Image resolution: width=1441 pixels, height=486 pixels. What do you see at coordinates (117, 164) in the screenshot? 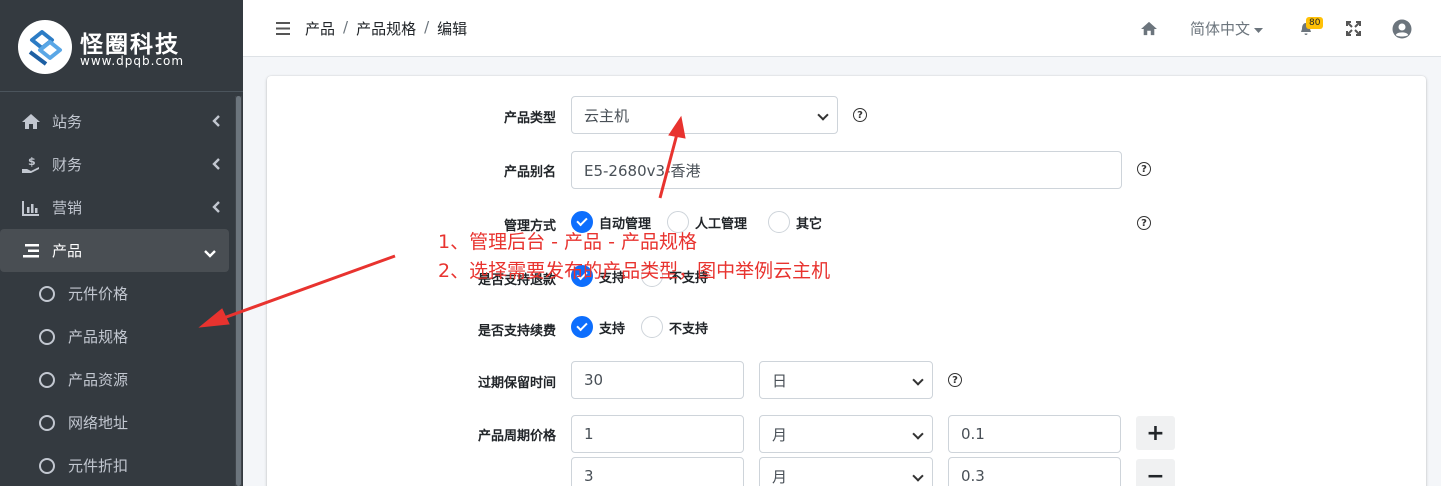
I see `sidebar-item-finance: $ 财务` at bounding box center [117, 164].